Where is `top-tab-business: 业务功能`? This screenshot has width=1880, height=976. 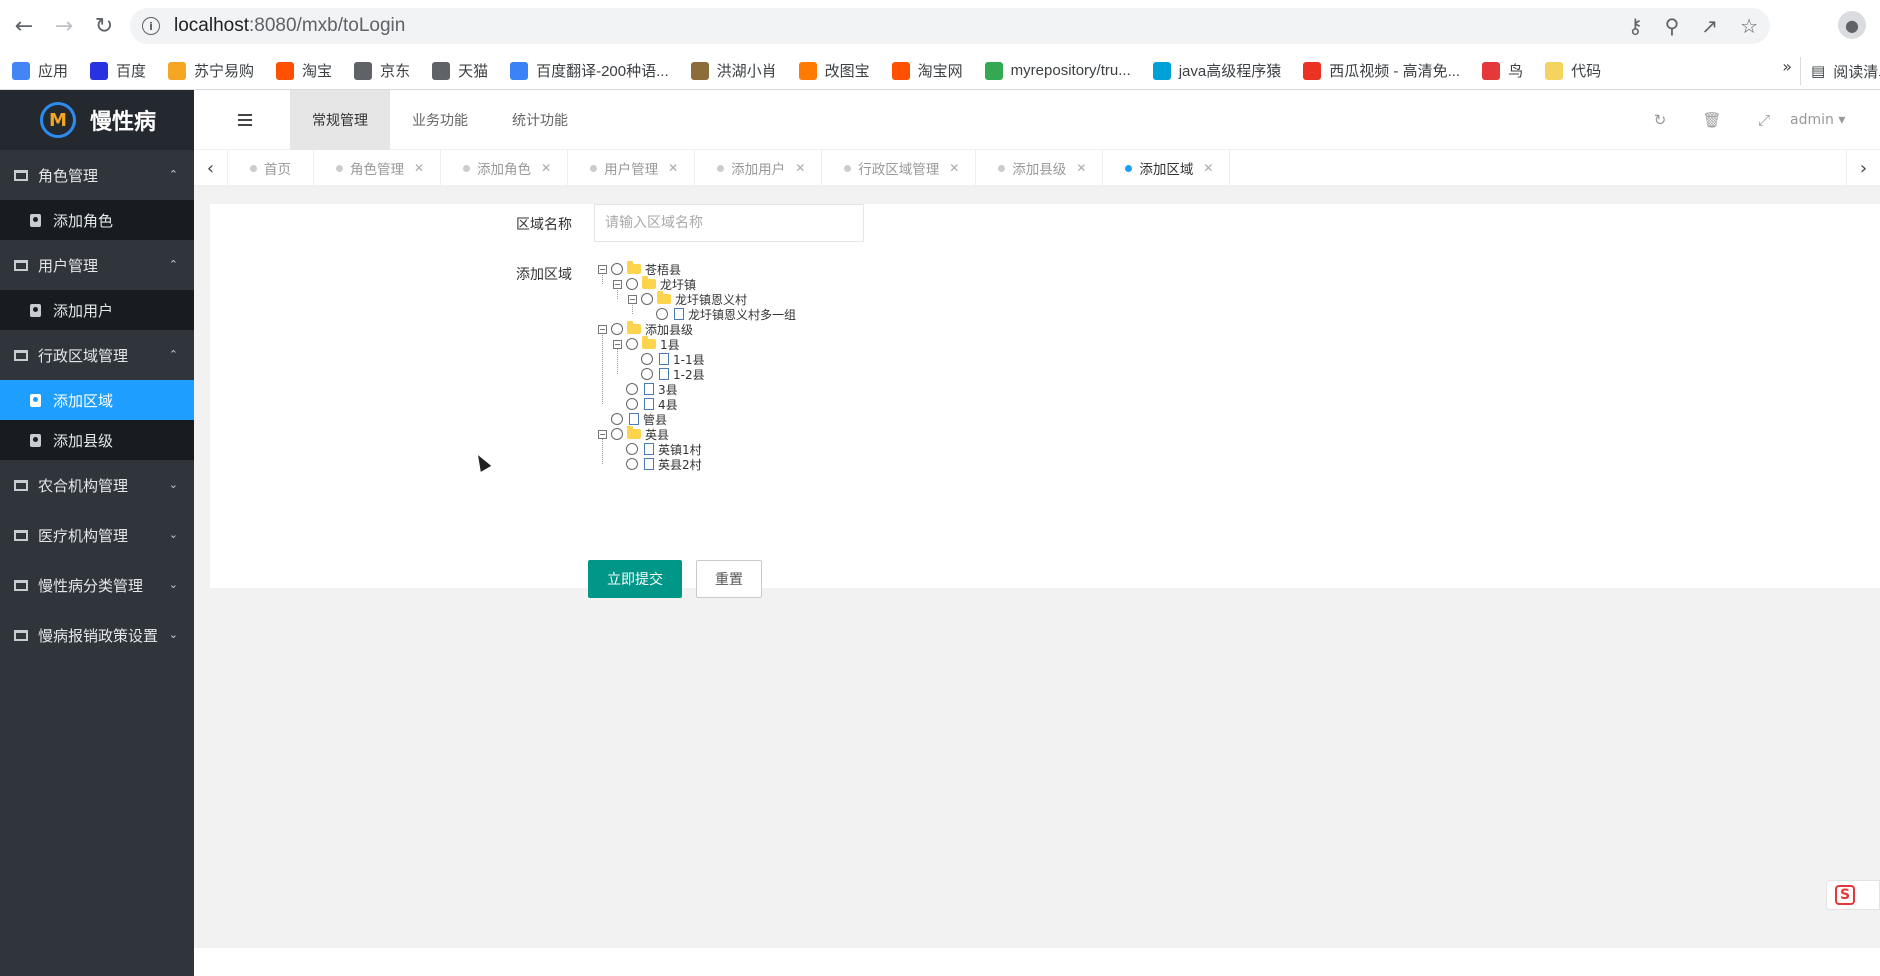
top-tab-business: 业务功能 is located at coordinates (440, 120).